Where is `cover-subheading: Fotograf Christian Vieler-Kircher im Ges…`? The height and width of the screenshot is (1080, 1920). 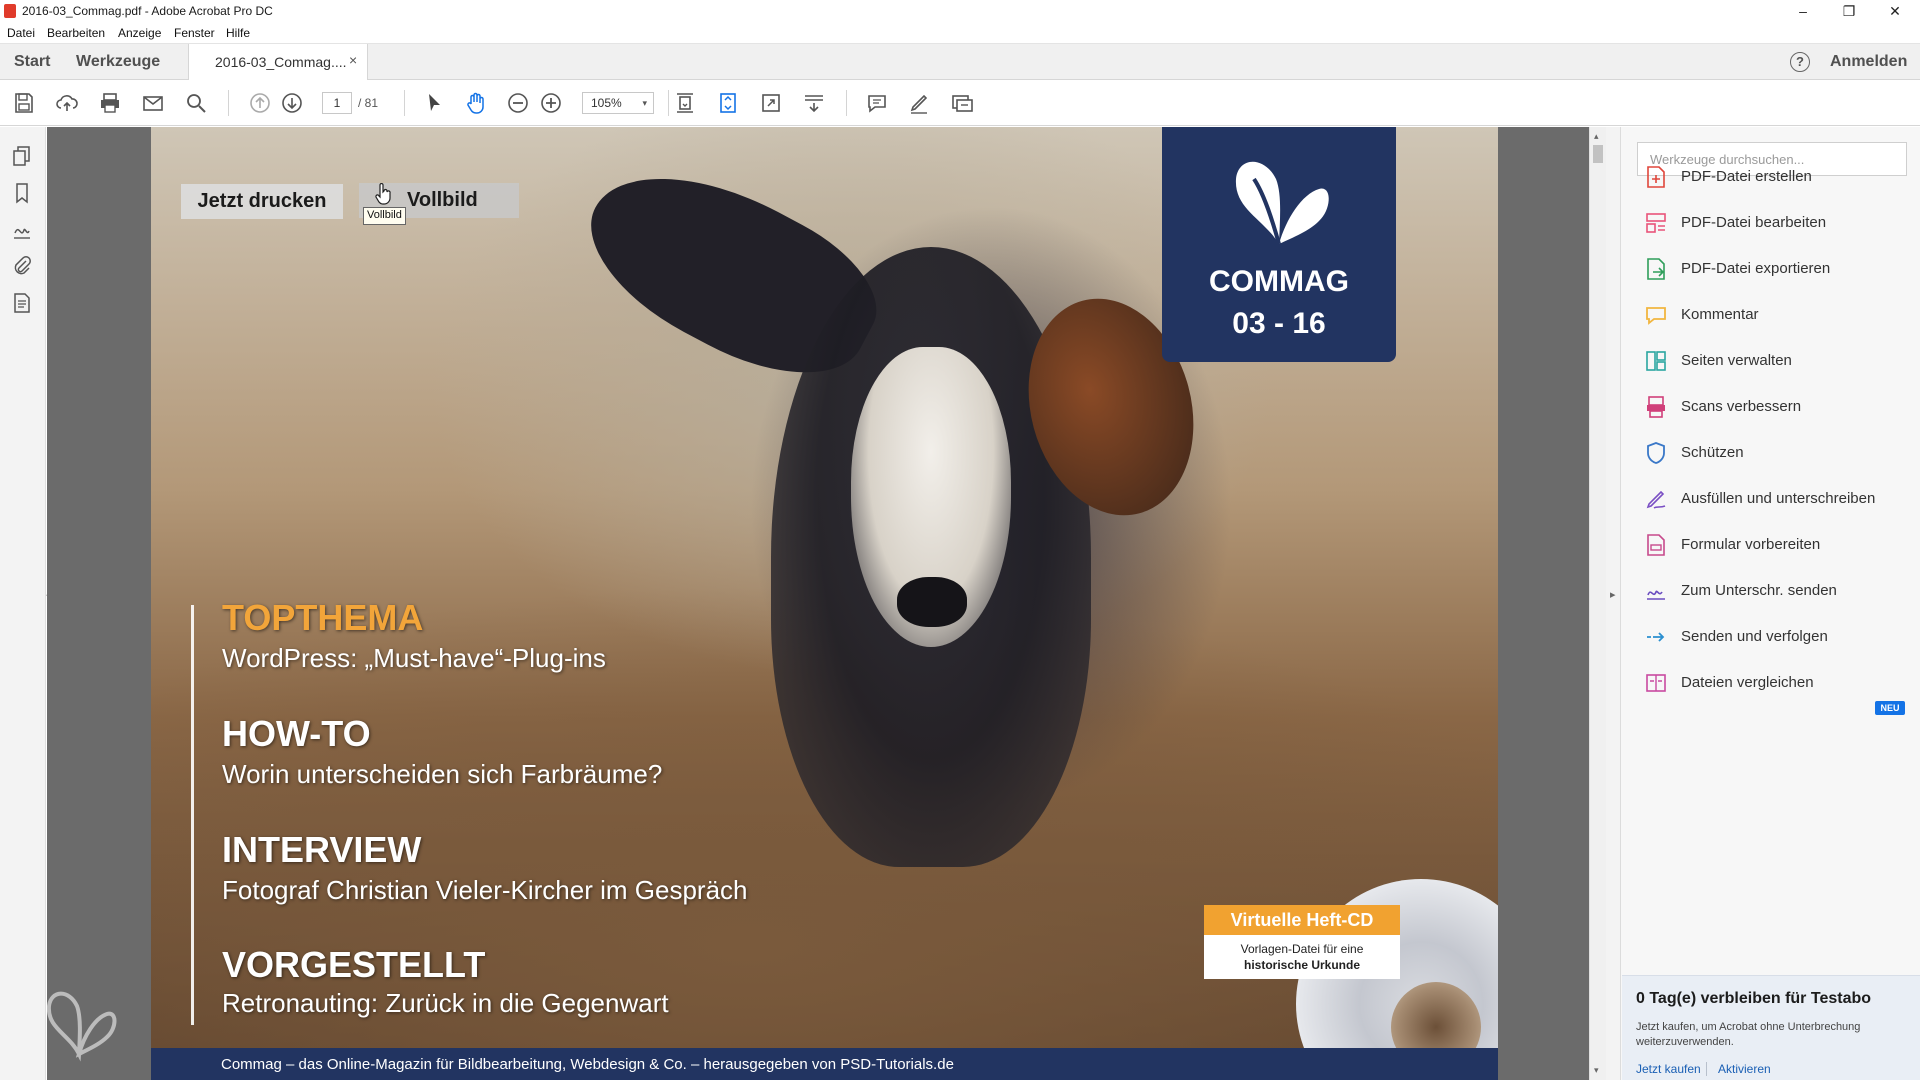
cover-subheading: Fotograf Christian Vieler-Kircher im Ges… is located at coordinates (485, 890).